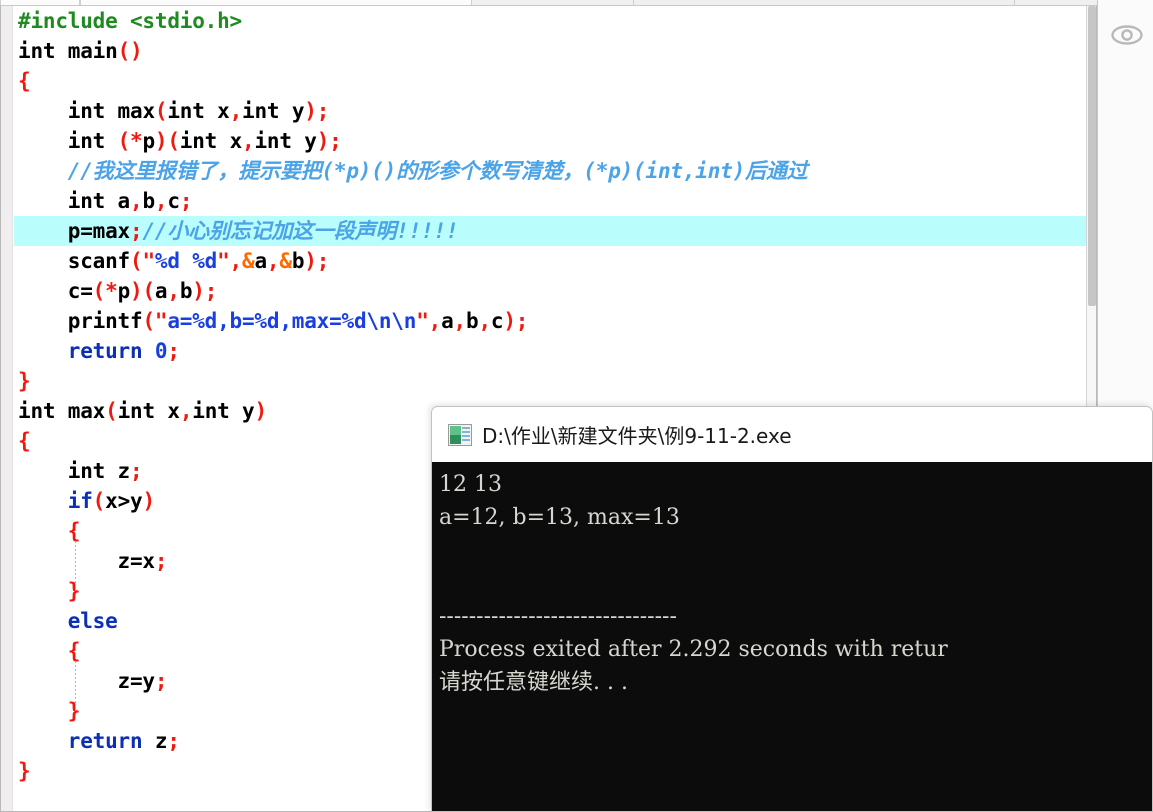 The width and height of the screenshot is (1153, 812). I want to click on code-token: %d %d, so click(186, 261).